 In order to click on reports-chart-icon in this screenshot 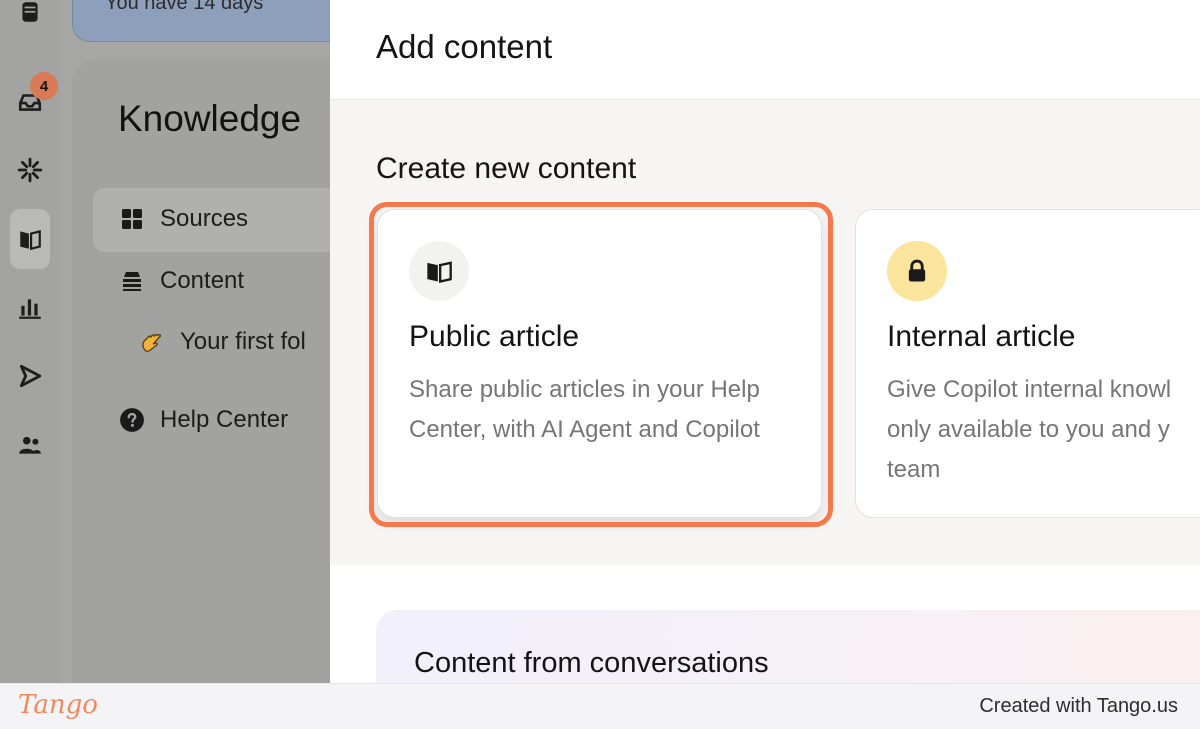, I will do `click(30, 308)`.